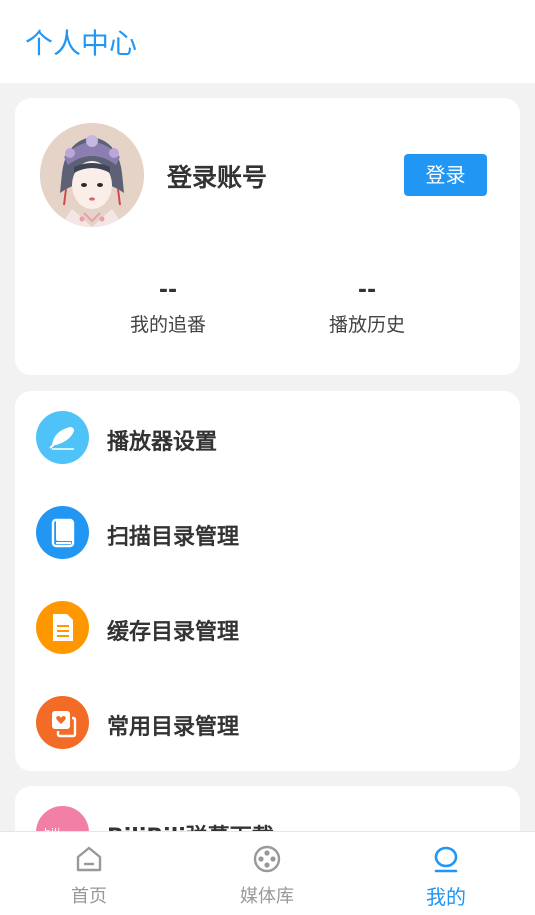 The width and height of the screenshot is (535, 915). I want to click on menu-item-label: 缓存目录管理, so click(173, 632).